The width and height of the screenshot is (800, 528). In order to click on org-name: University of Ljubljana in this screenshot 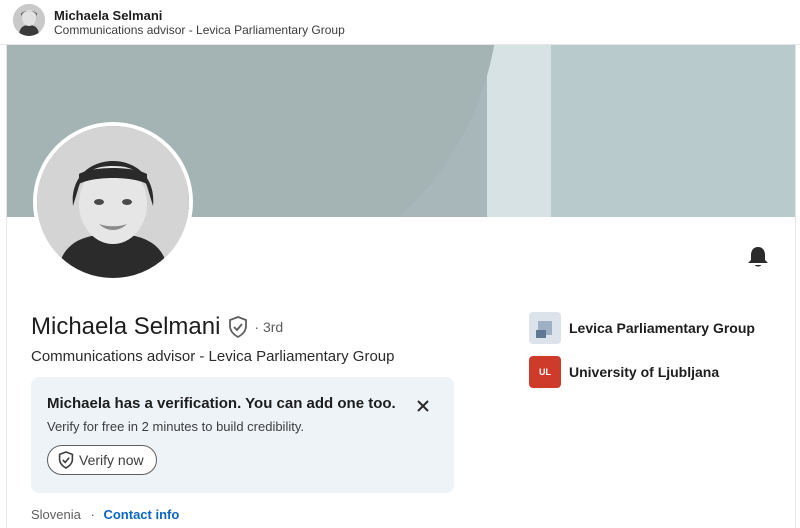, I will do `click(644, 372)`.